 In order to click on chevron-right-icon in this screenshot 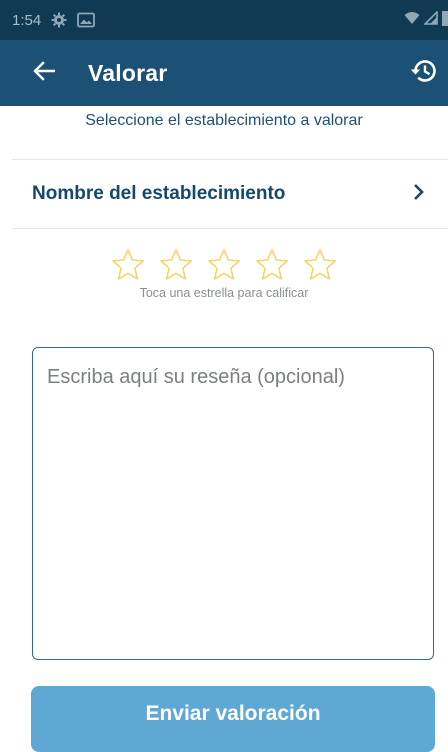, I will do `click(419, 194)`.